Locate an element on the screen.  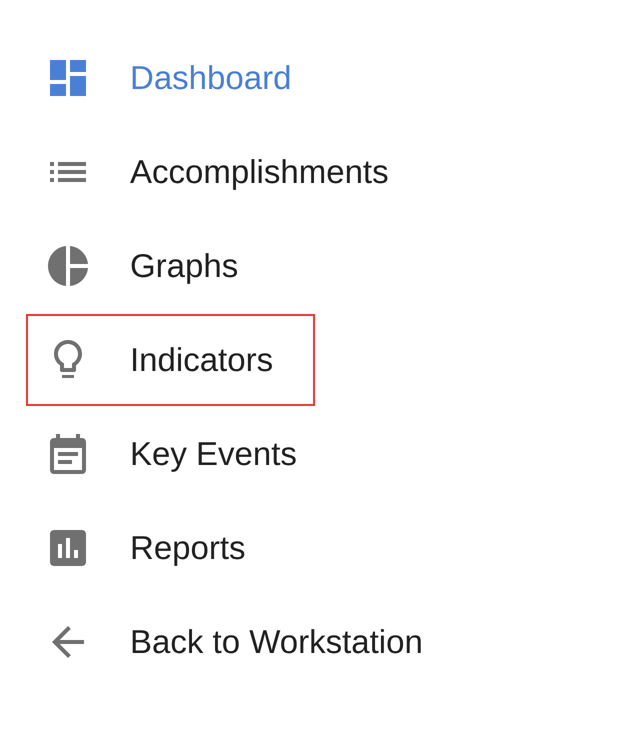
menu-item: Dashboard is located at coordinates (180, 78).